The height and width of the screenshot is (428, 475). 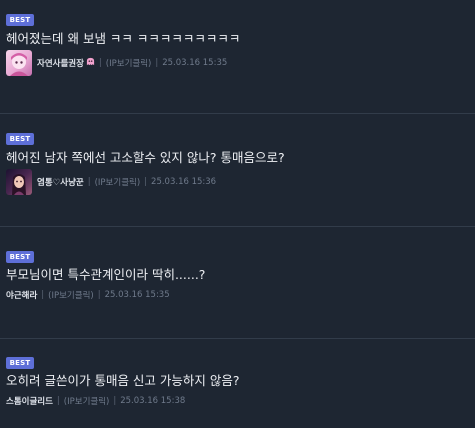 I want to click on nickname: 자연사를권장, so click(x=60, y=63).